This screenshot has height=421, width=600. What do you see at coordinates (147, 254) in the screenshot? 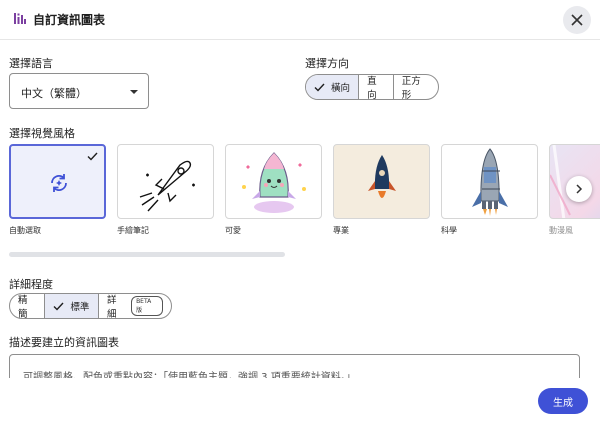
I see `carousel-scrollbar` at bounding box center [147, 254].